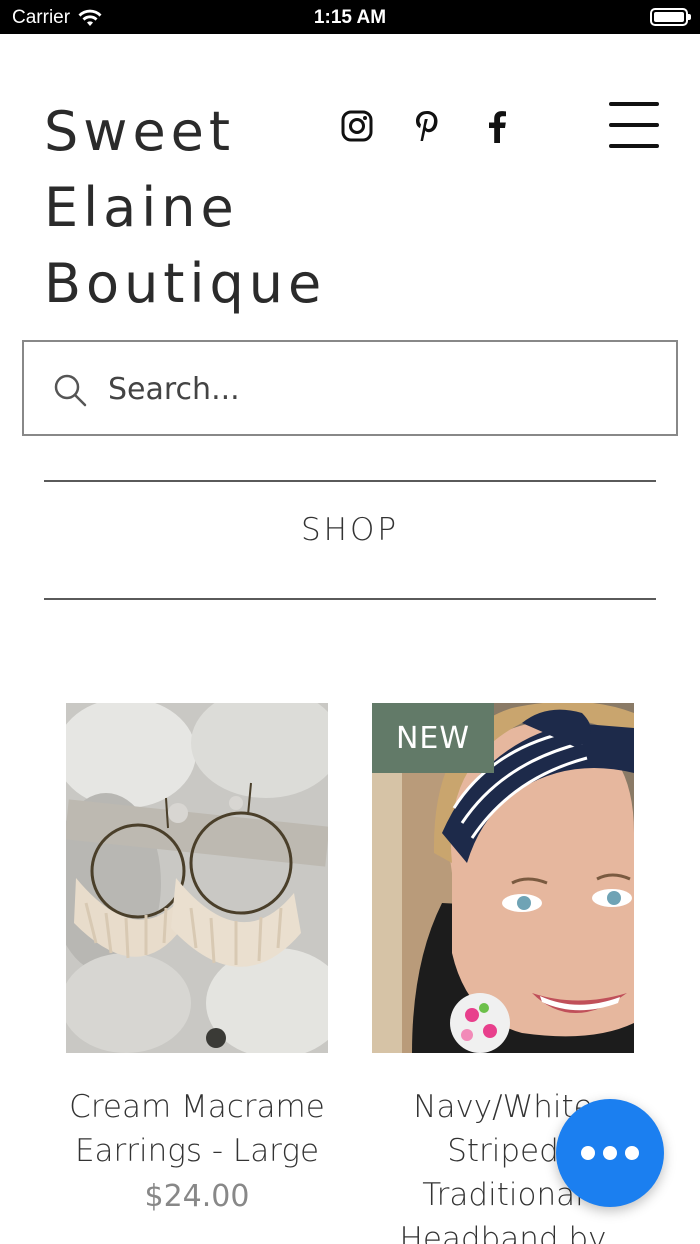 This screenshot has height=1244, width=700. I want to click on chat-button, so click(610, 1153).